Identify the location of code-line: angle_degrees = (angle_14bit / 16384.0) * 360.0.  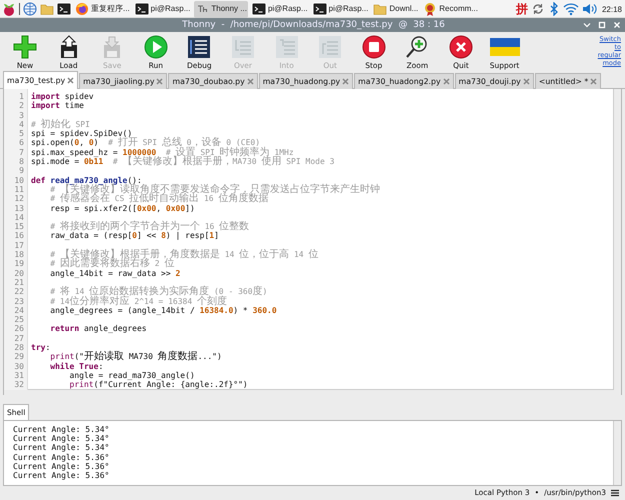
(163, 311).